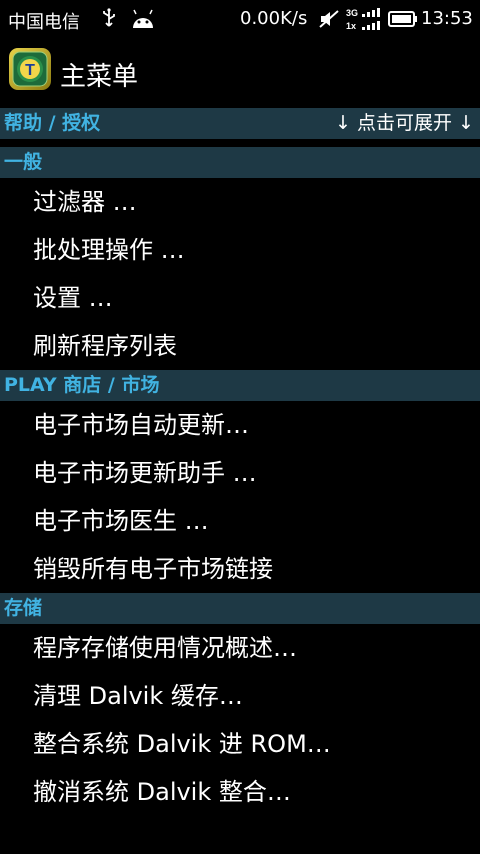 Image resolution: width=480 pixels, height=854 pixels. What do you see at coordinates (363, 19) in the screenshot?
I see `signal-3g-1x-icon: 3G 1x` at bounding box center [363, 19].